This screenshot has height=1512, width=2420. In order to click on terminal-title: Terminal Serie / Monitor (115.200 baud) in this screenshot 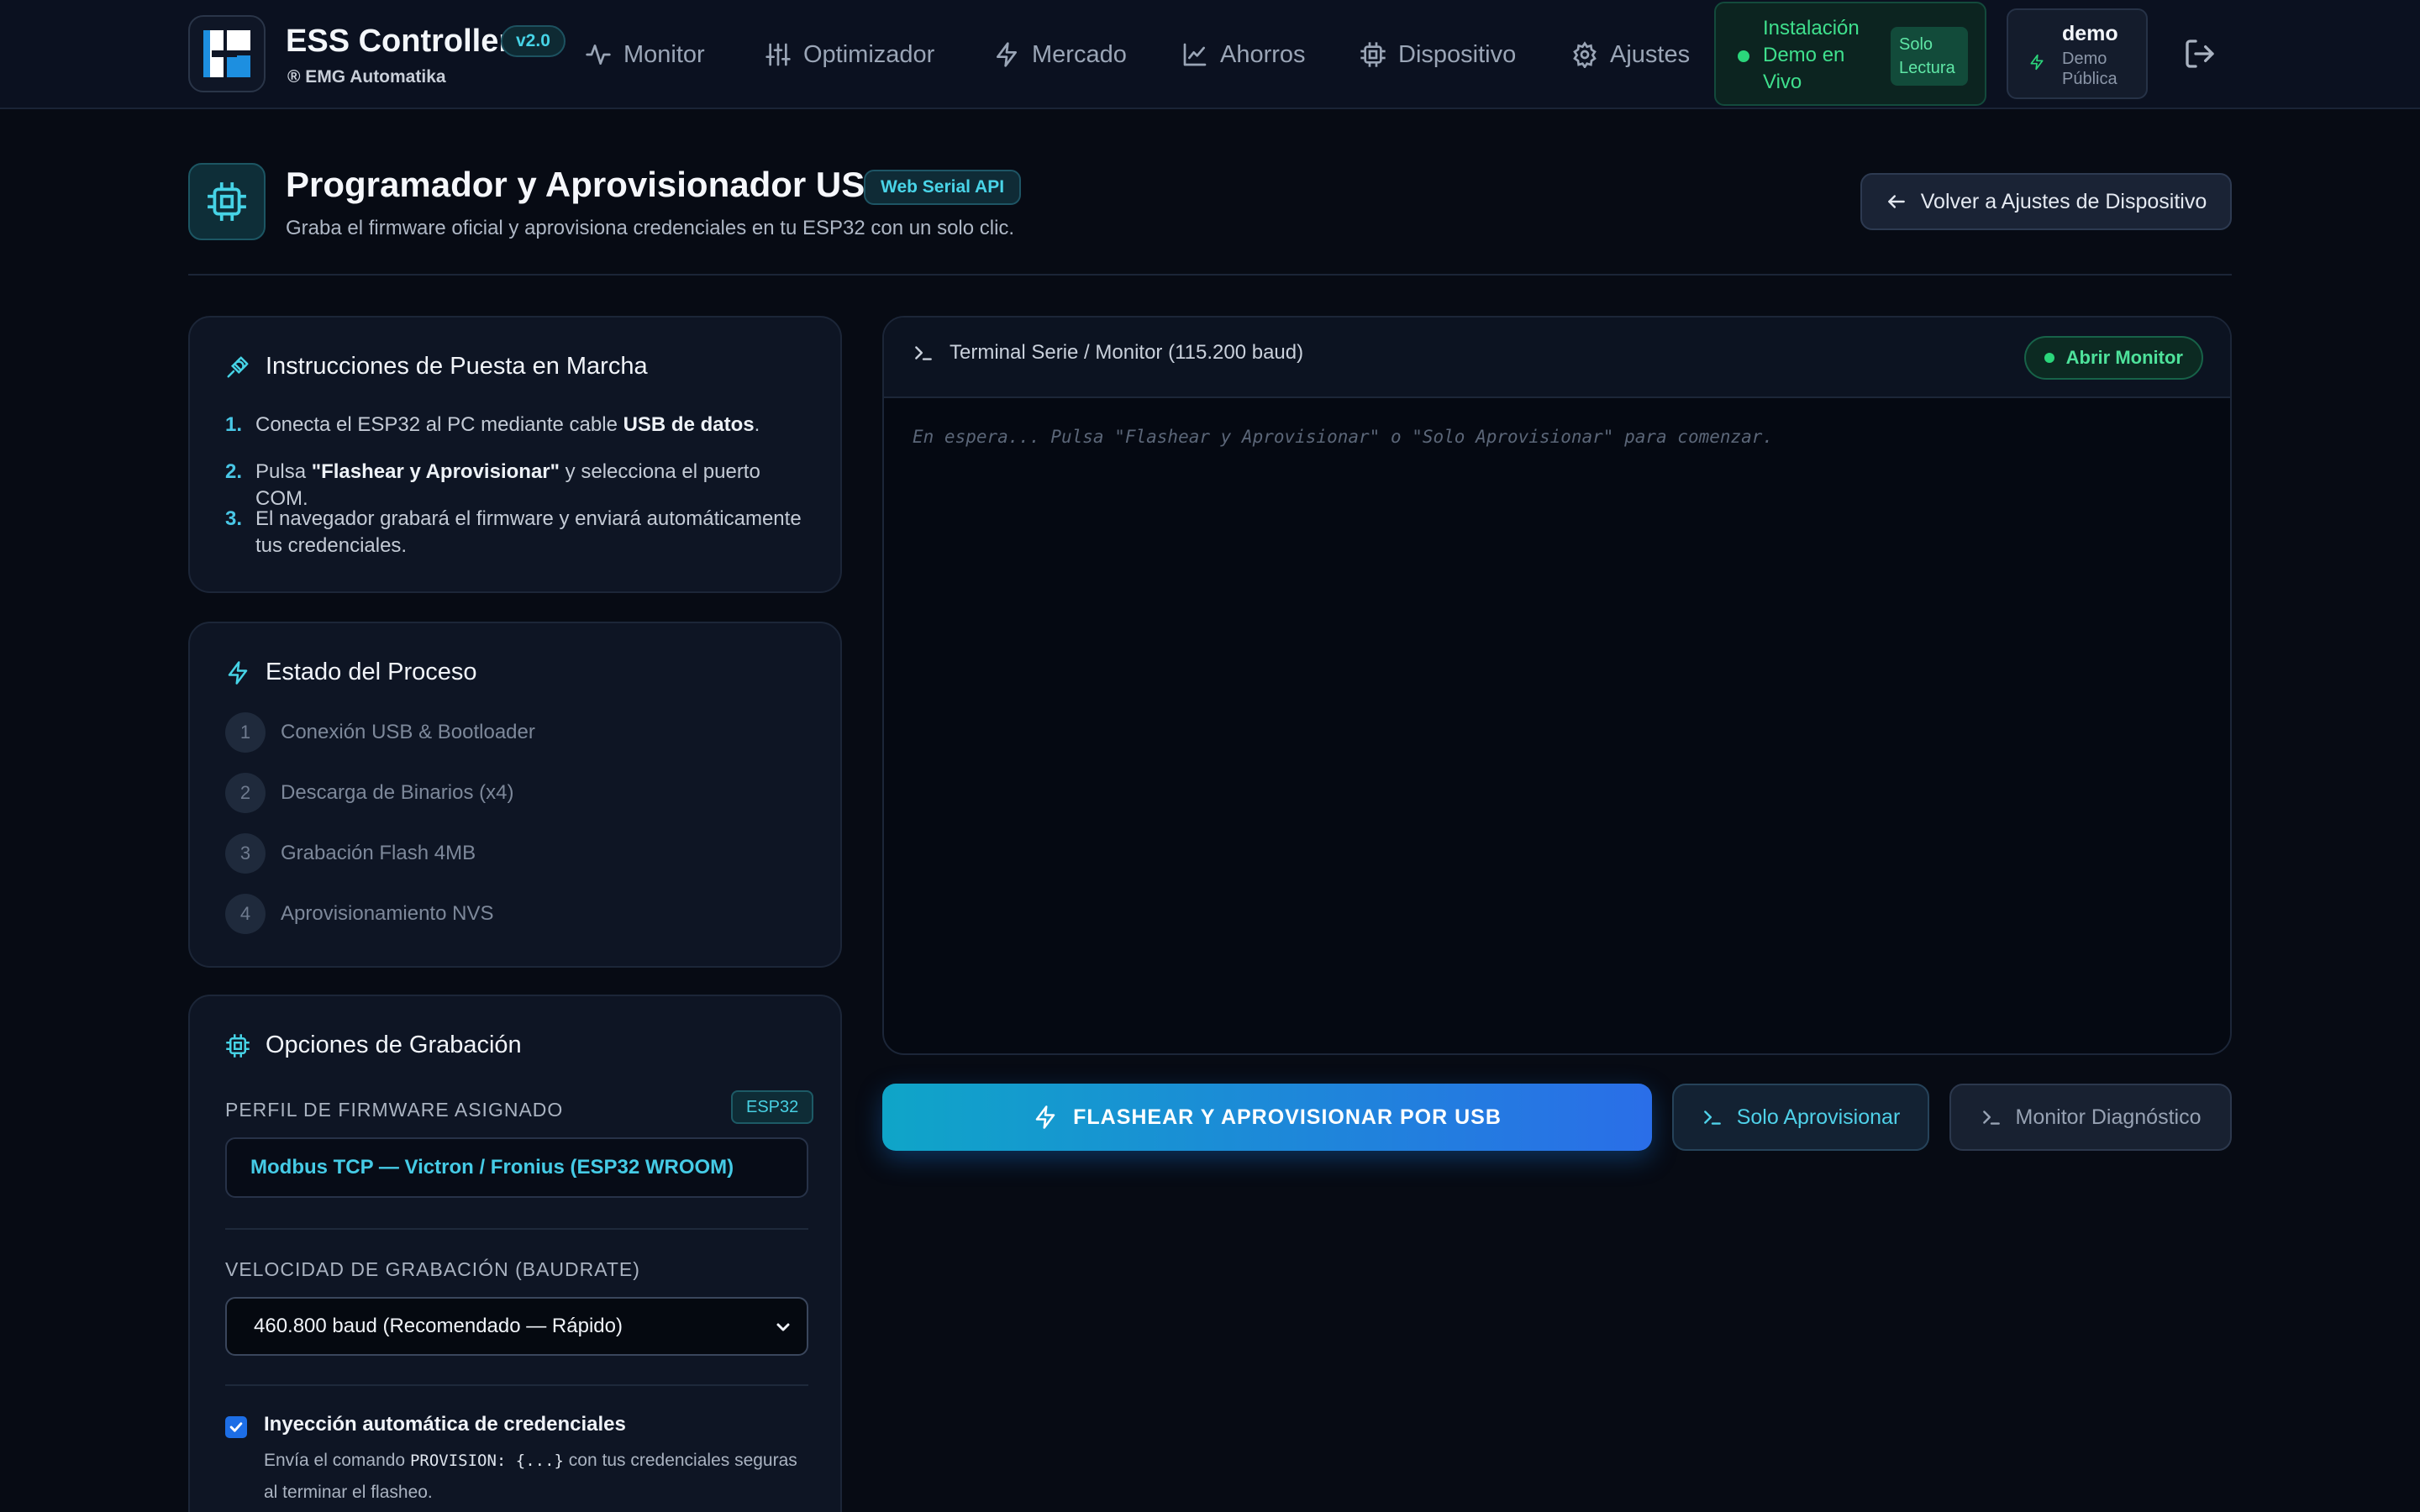, I will do `click(1127, 352)`.